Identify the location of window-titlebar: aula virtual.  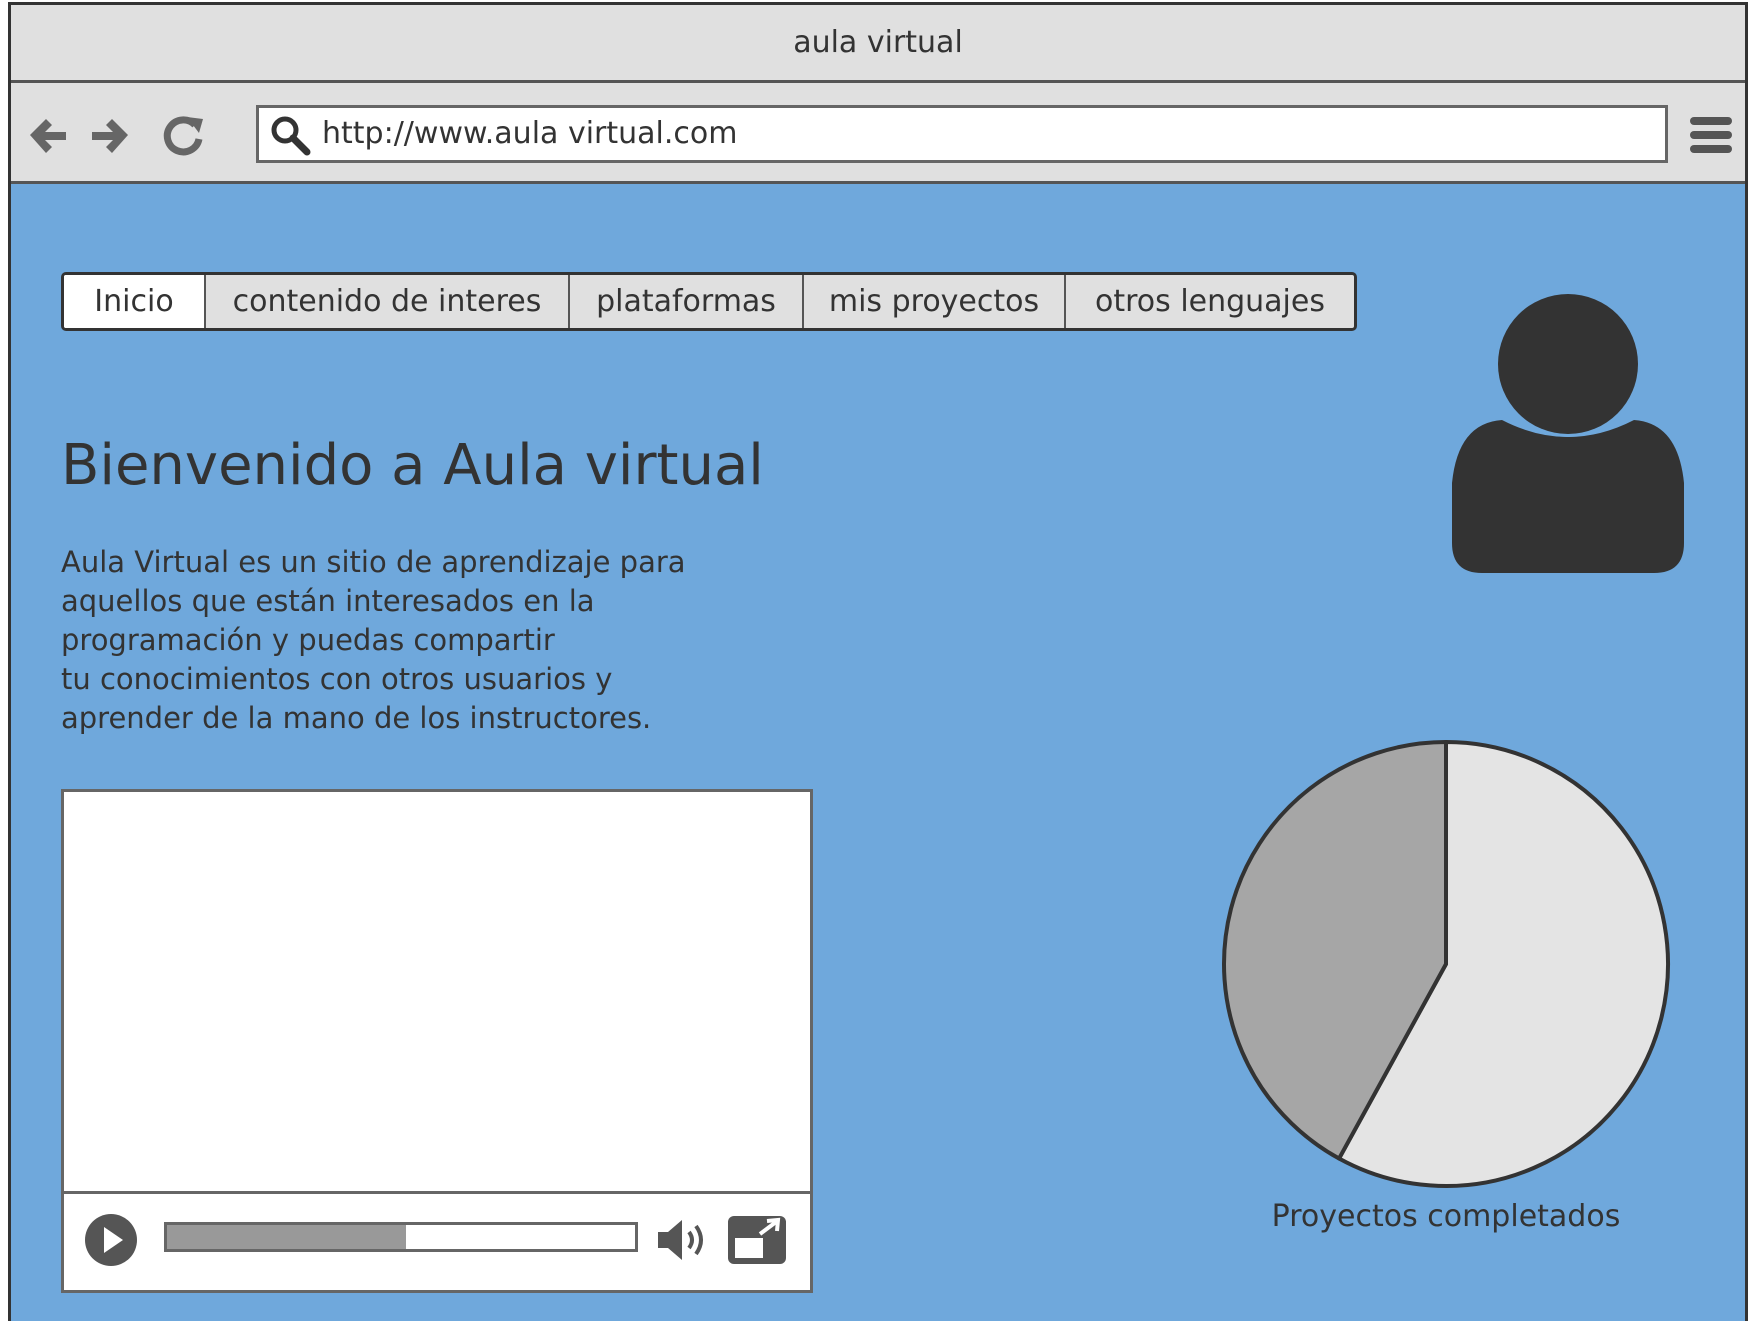
(878, 44).